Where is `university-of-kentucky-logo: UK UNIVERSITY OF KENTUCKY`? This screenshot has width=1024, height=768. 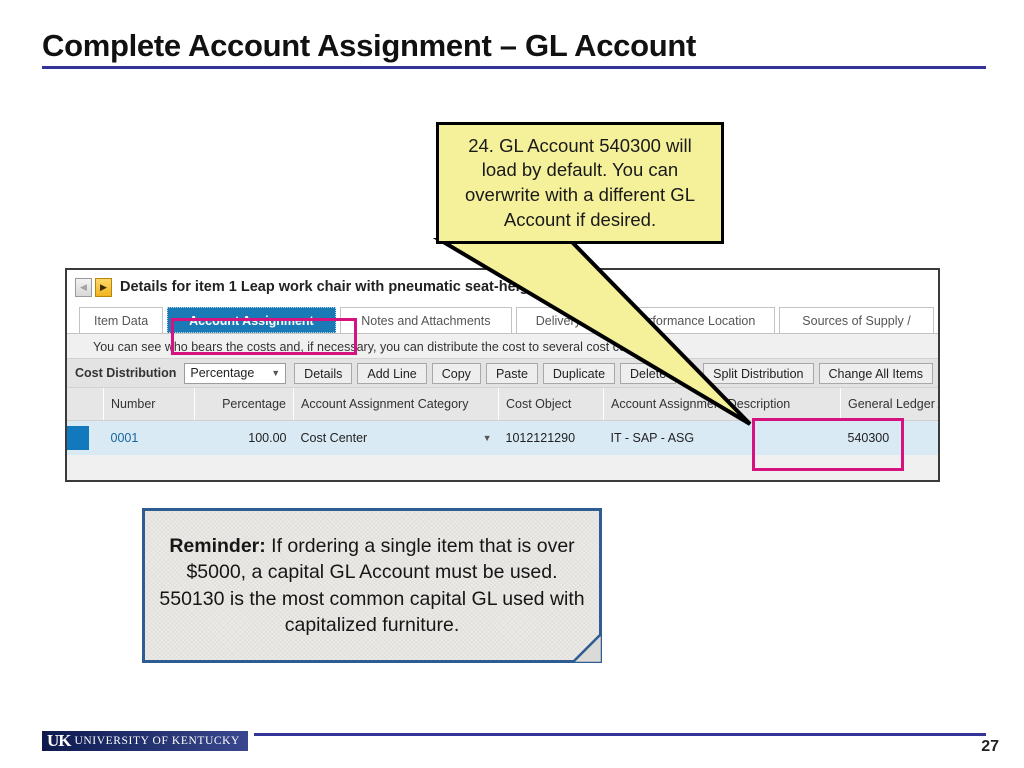 university-of-kentucky-logo: UK UNIVERSITY OF KENTUCKY is located at coordinates (145, 741).